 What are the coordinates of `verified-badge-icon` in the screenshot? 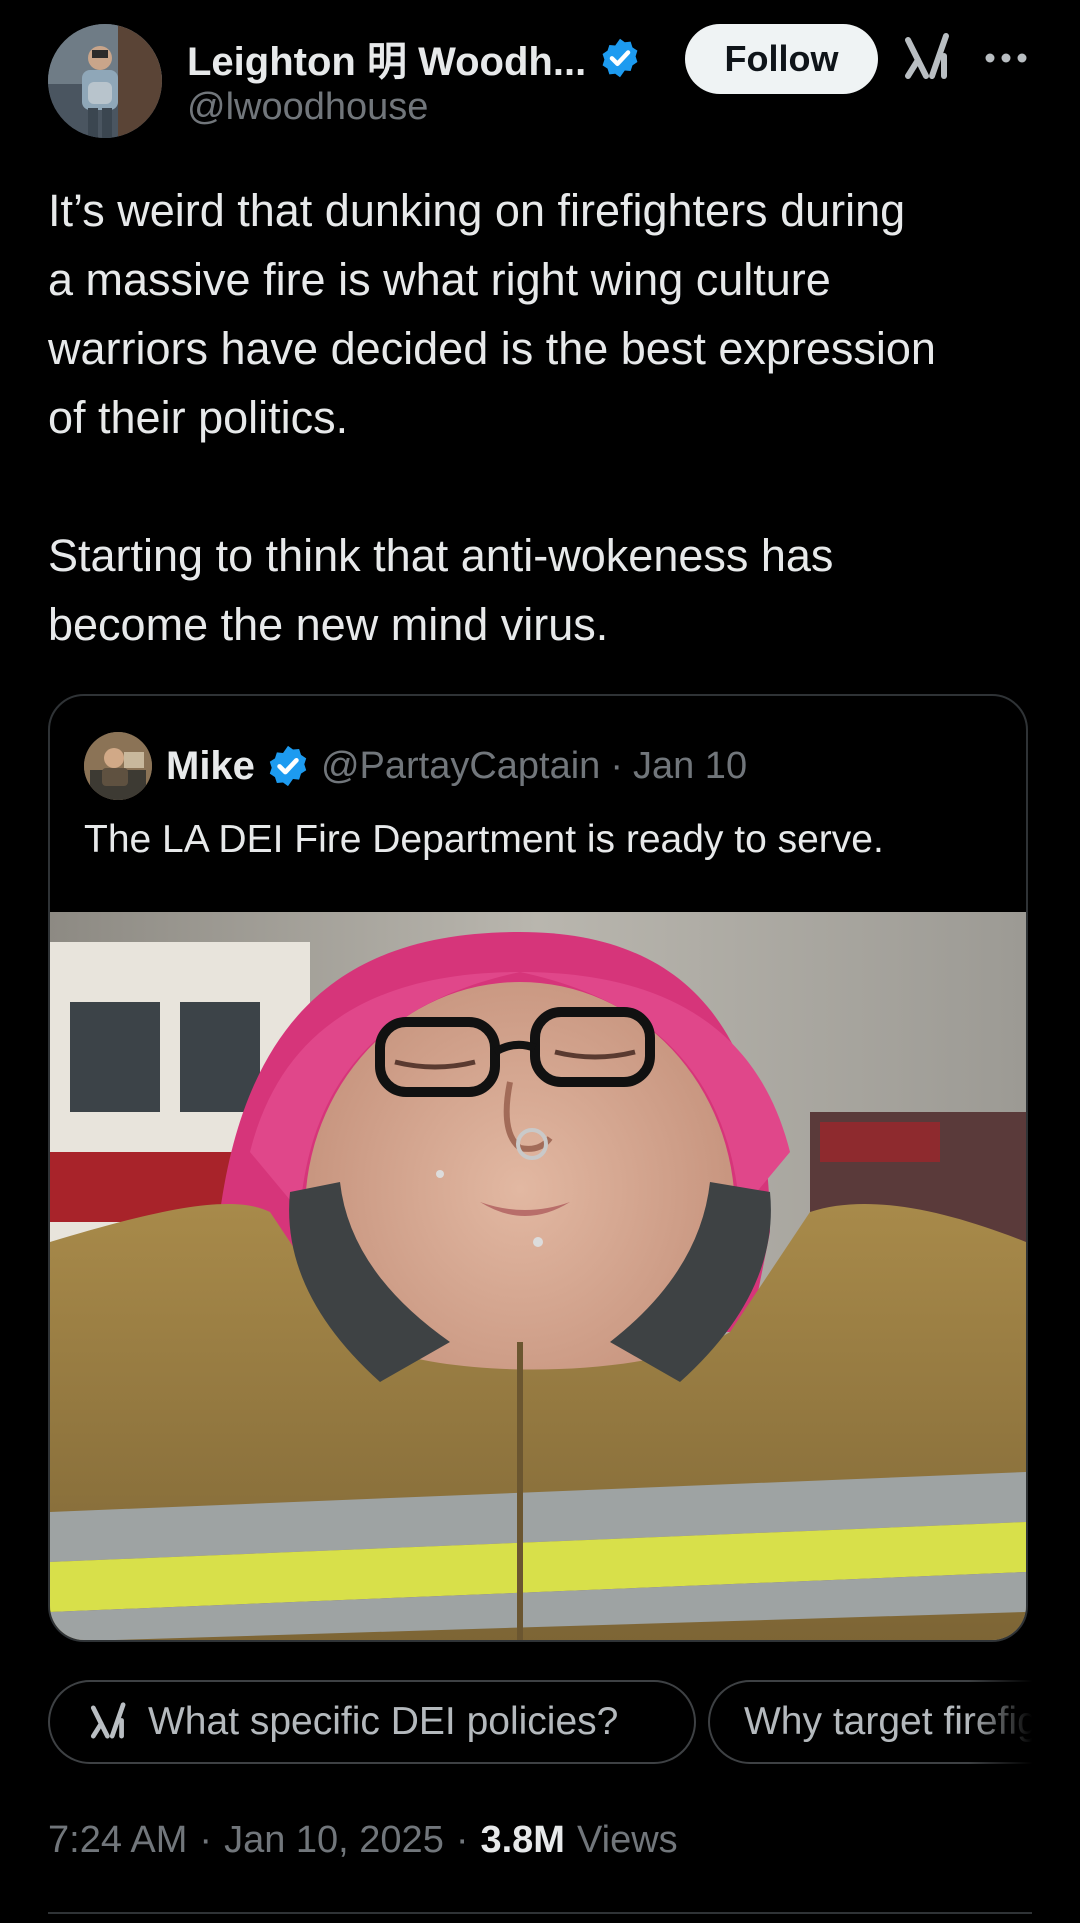 It's located at (620, 58).